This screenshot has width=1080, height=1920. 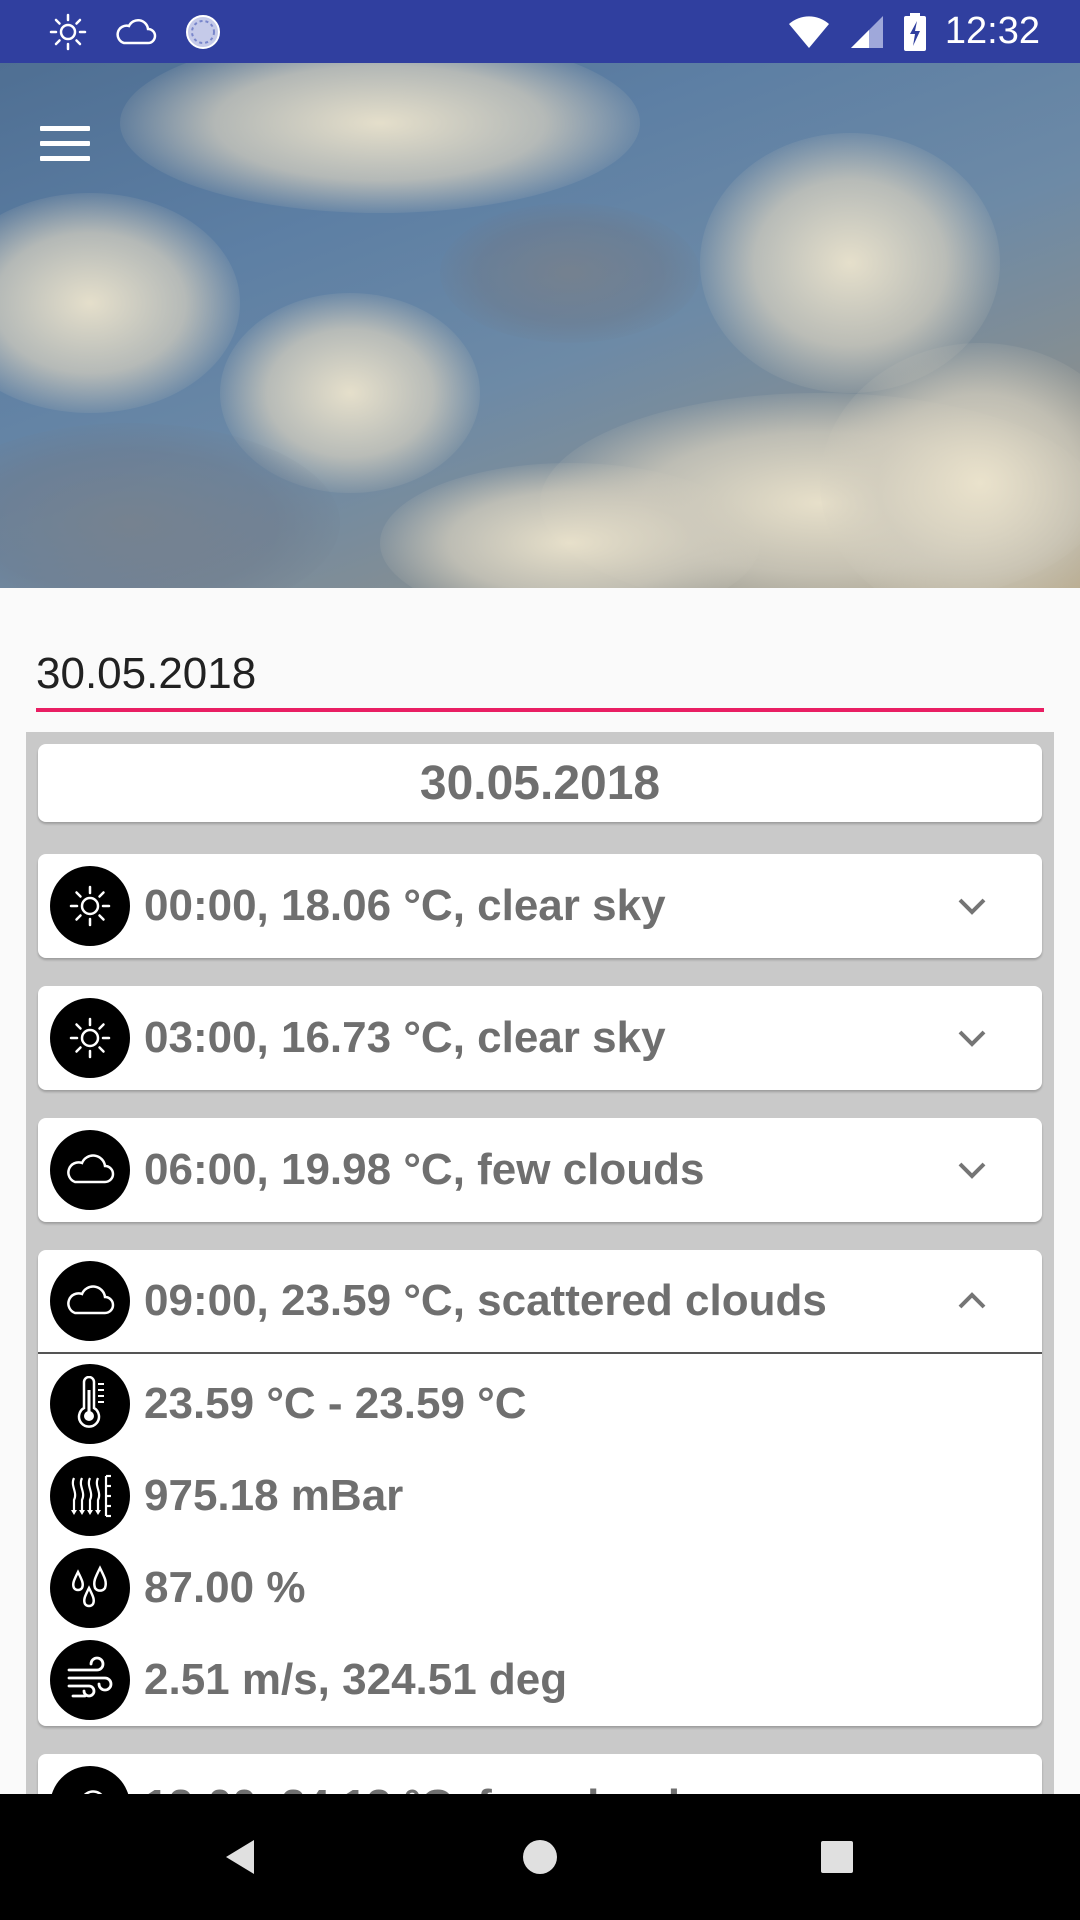 What do you see at coordinates (424, 1787) in the screenshot?
I see `forecast-entry-label: 12:00, 24.13 °C, few clouds` at bounding box center [424, 1787].